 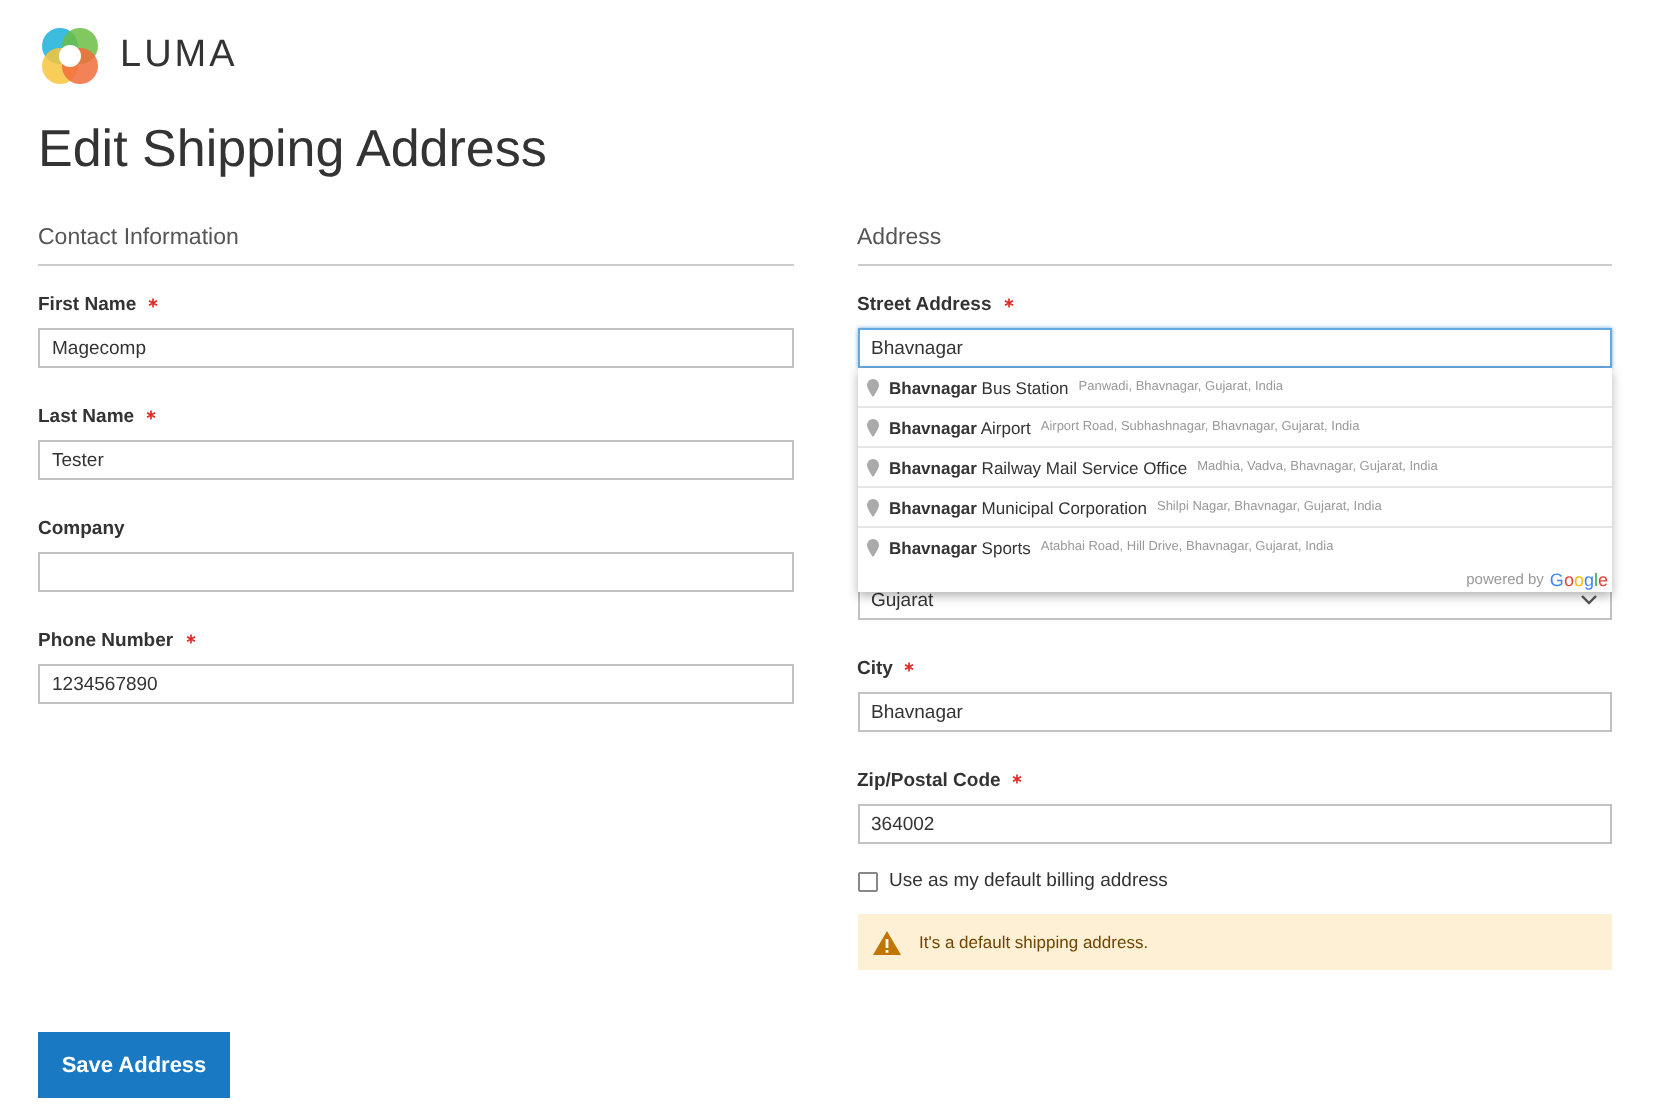 What do you see at coordinates (886, 942) in the screenshot?
I see `warning-icon` at bounding box center [886, 942].